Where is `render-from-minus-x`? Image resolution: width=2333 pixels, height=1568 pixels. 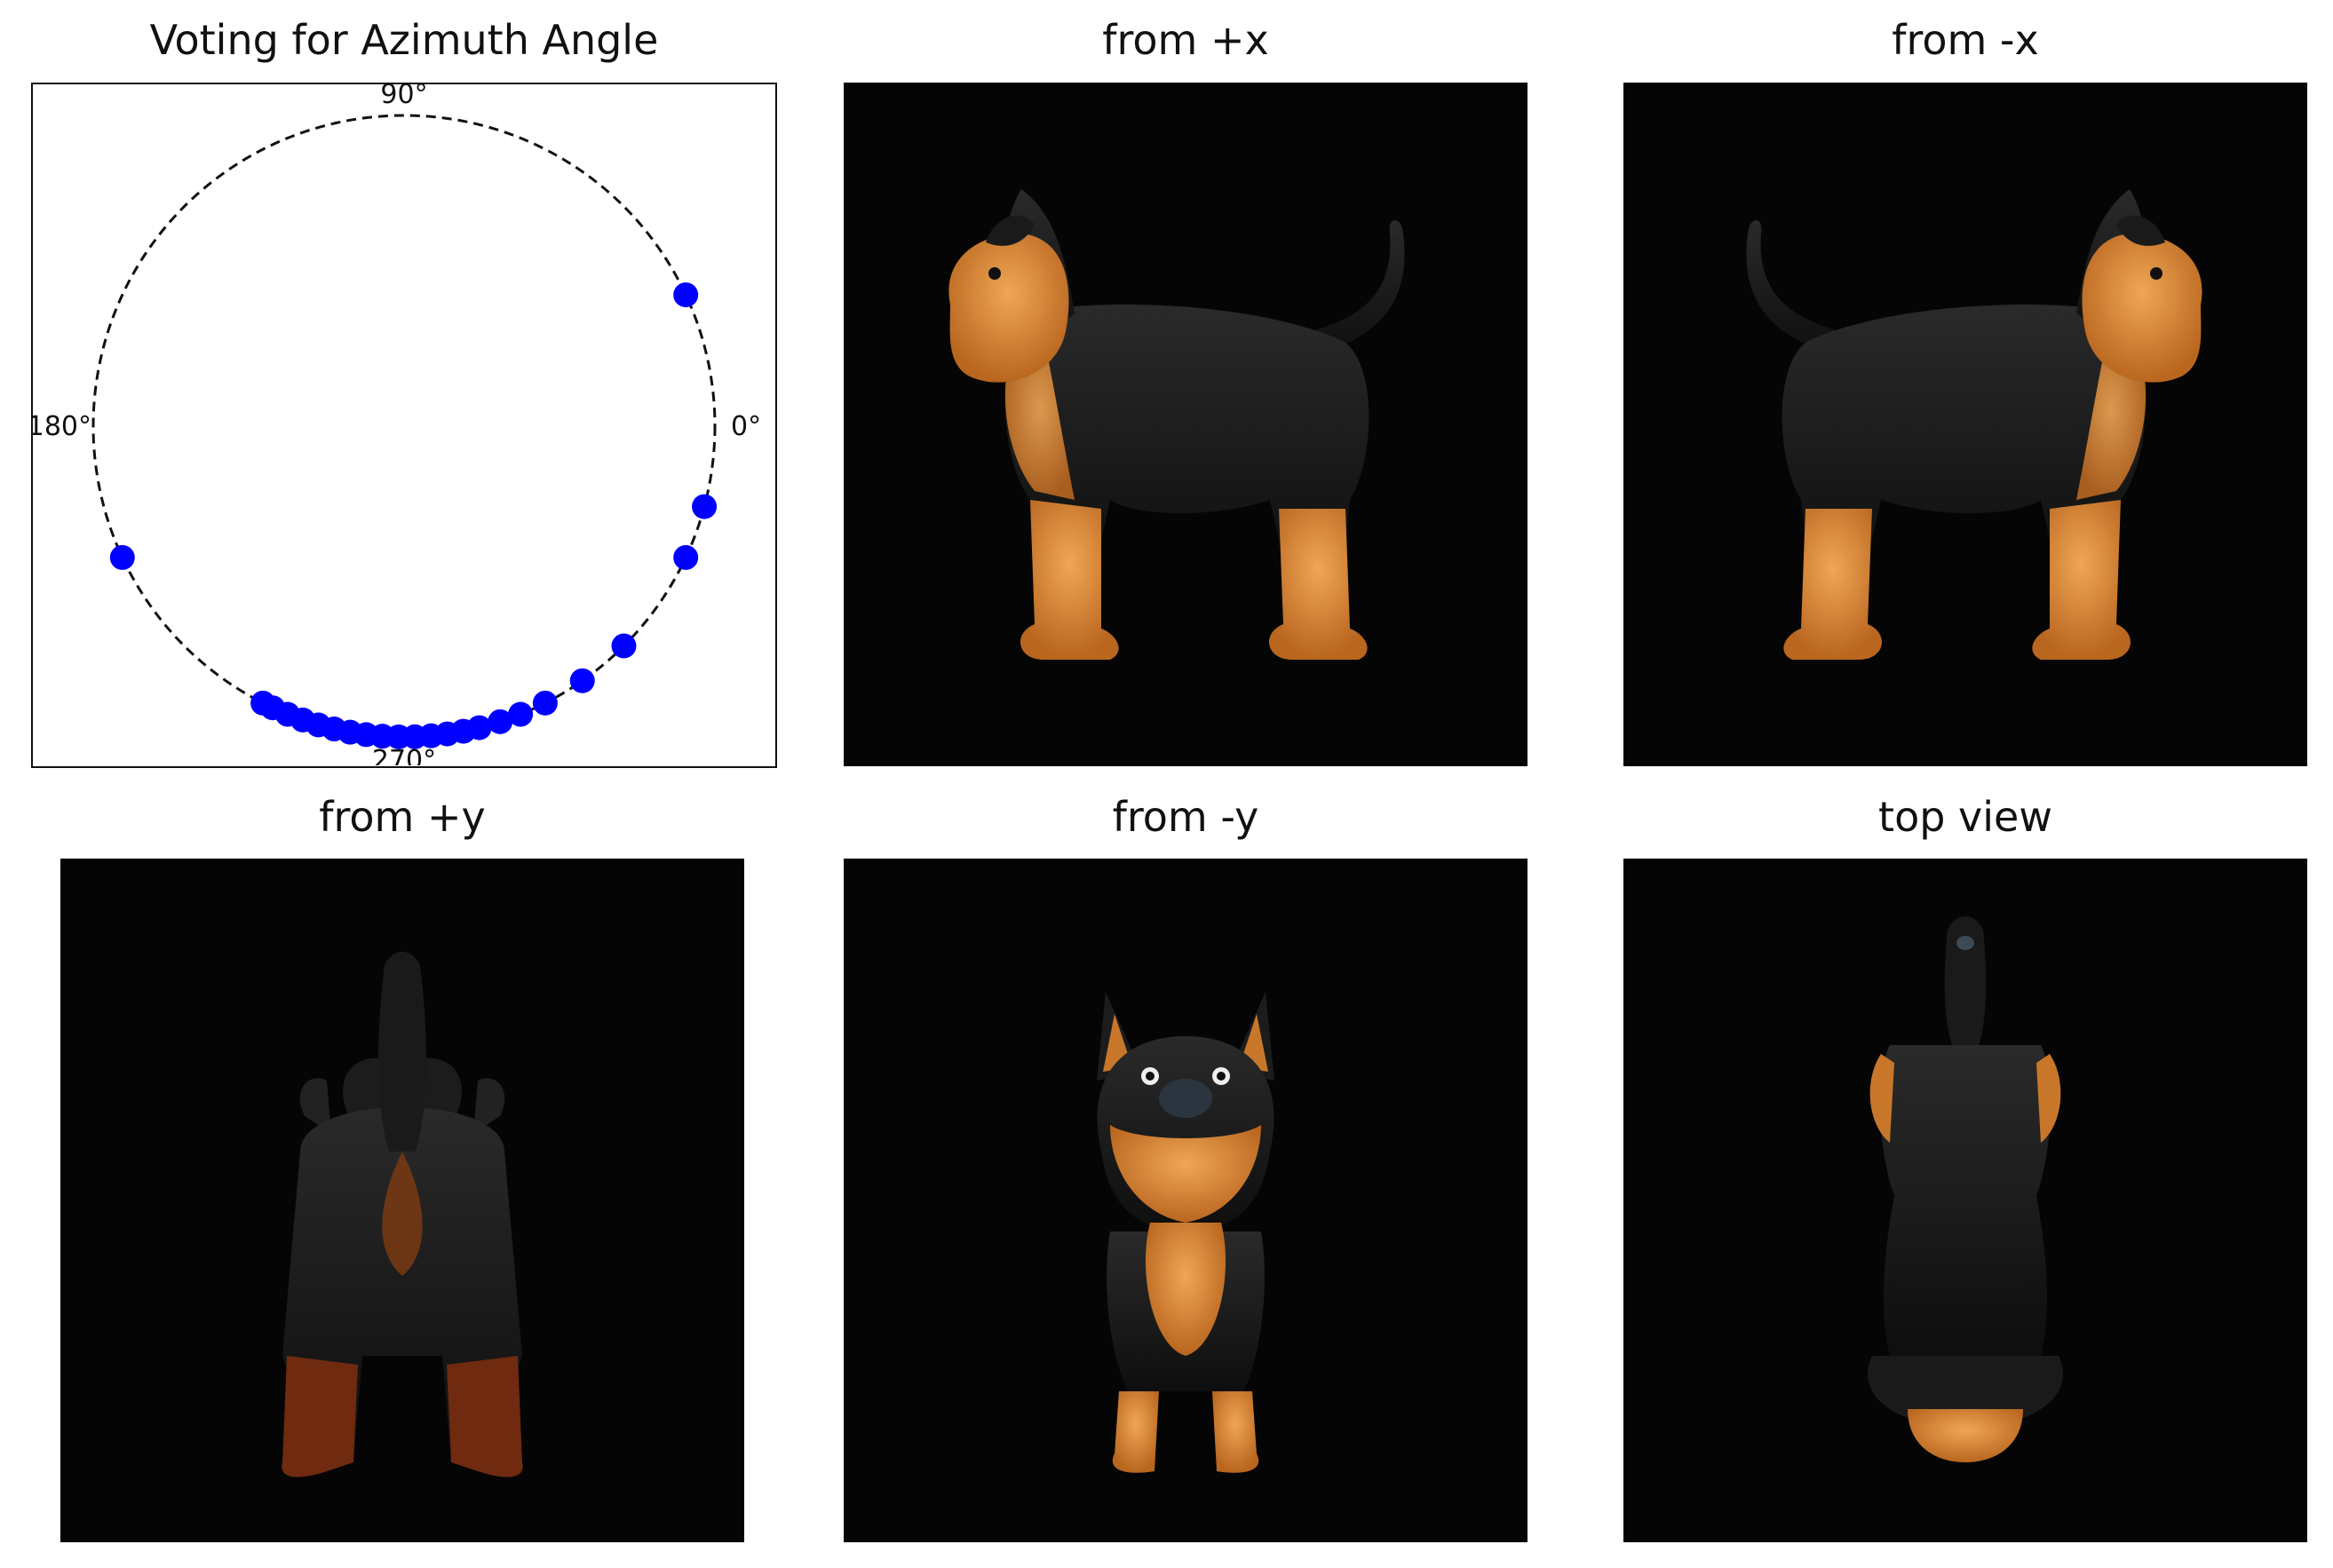
render-from-minus-x is located at coordinates (1965, 424).